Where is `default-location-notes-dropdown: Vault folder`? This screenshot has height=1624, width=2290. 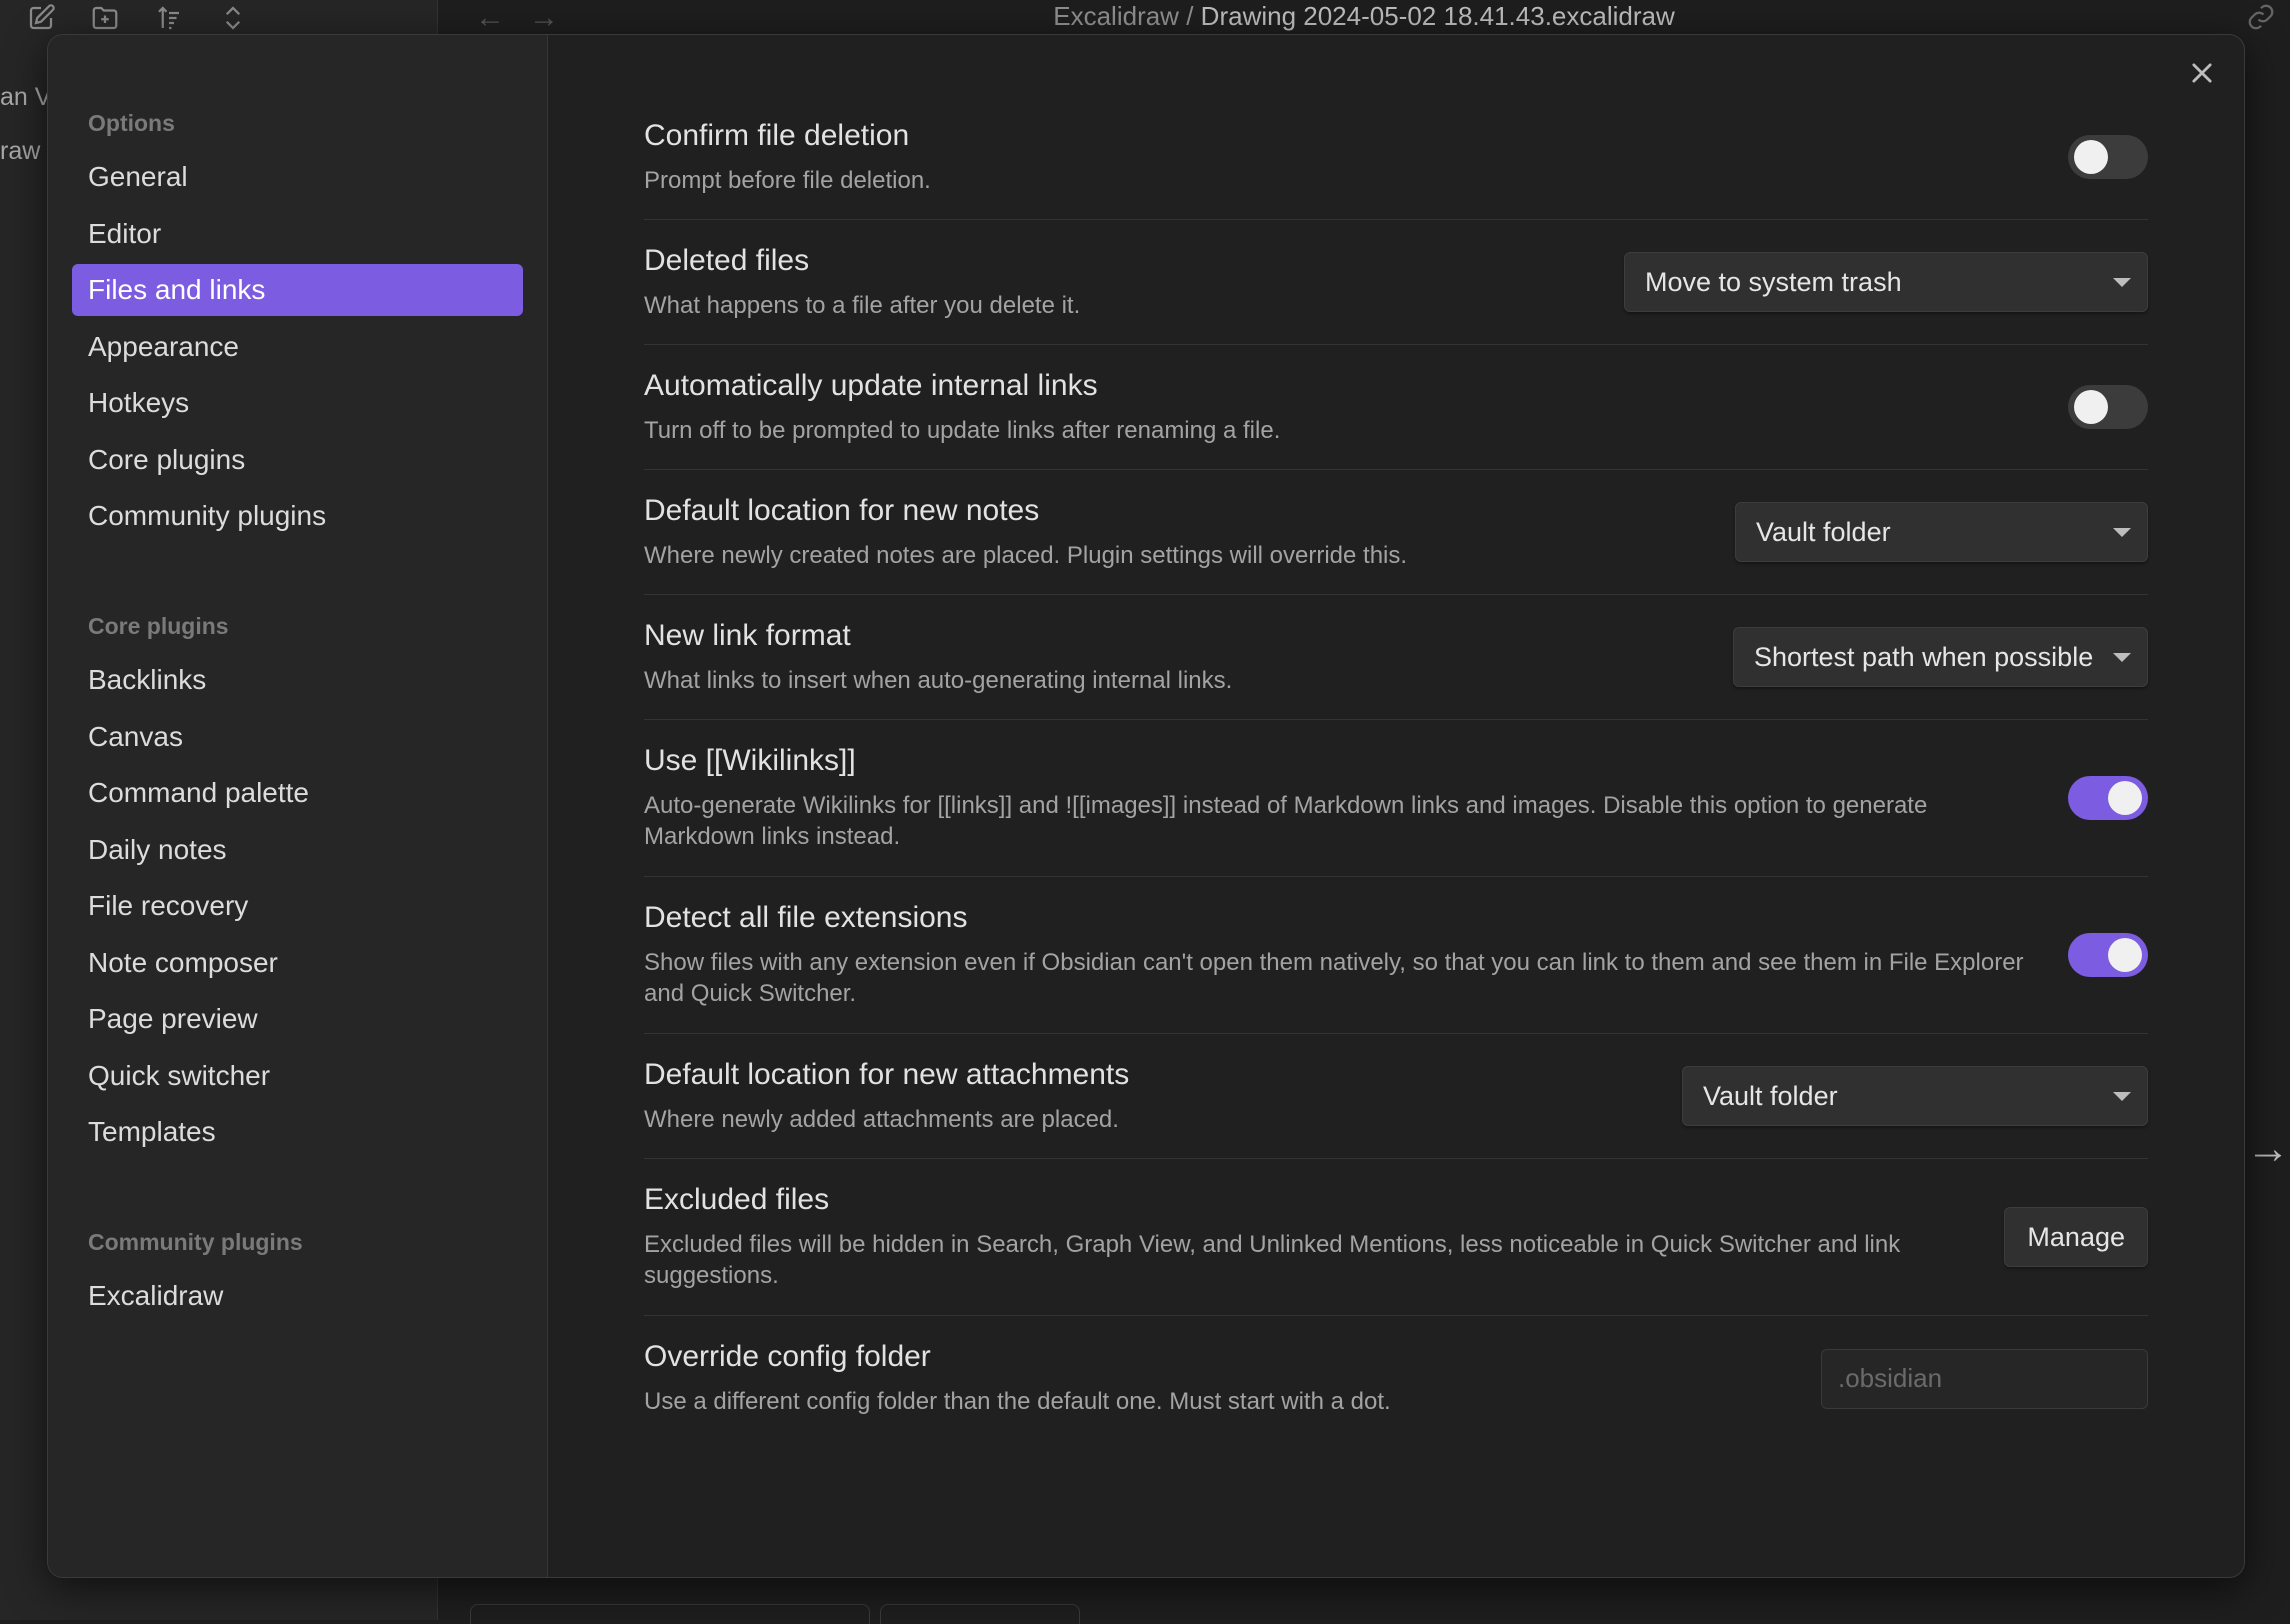
default-location-notes-dropdown: Vault folder is located at coordinates (1941, 532).